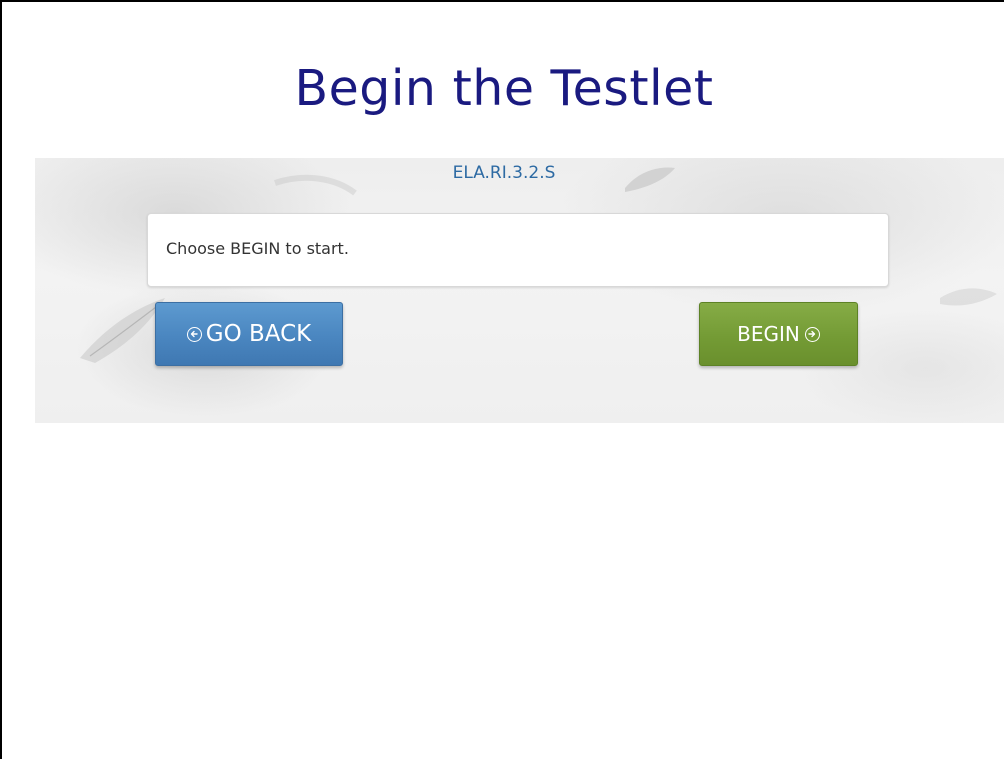  I want to click on begin-button: BEGIN, so click(778, 334).